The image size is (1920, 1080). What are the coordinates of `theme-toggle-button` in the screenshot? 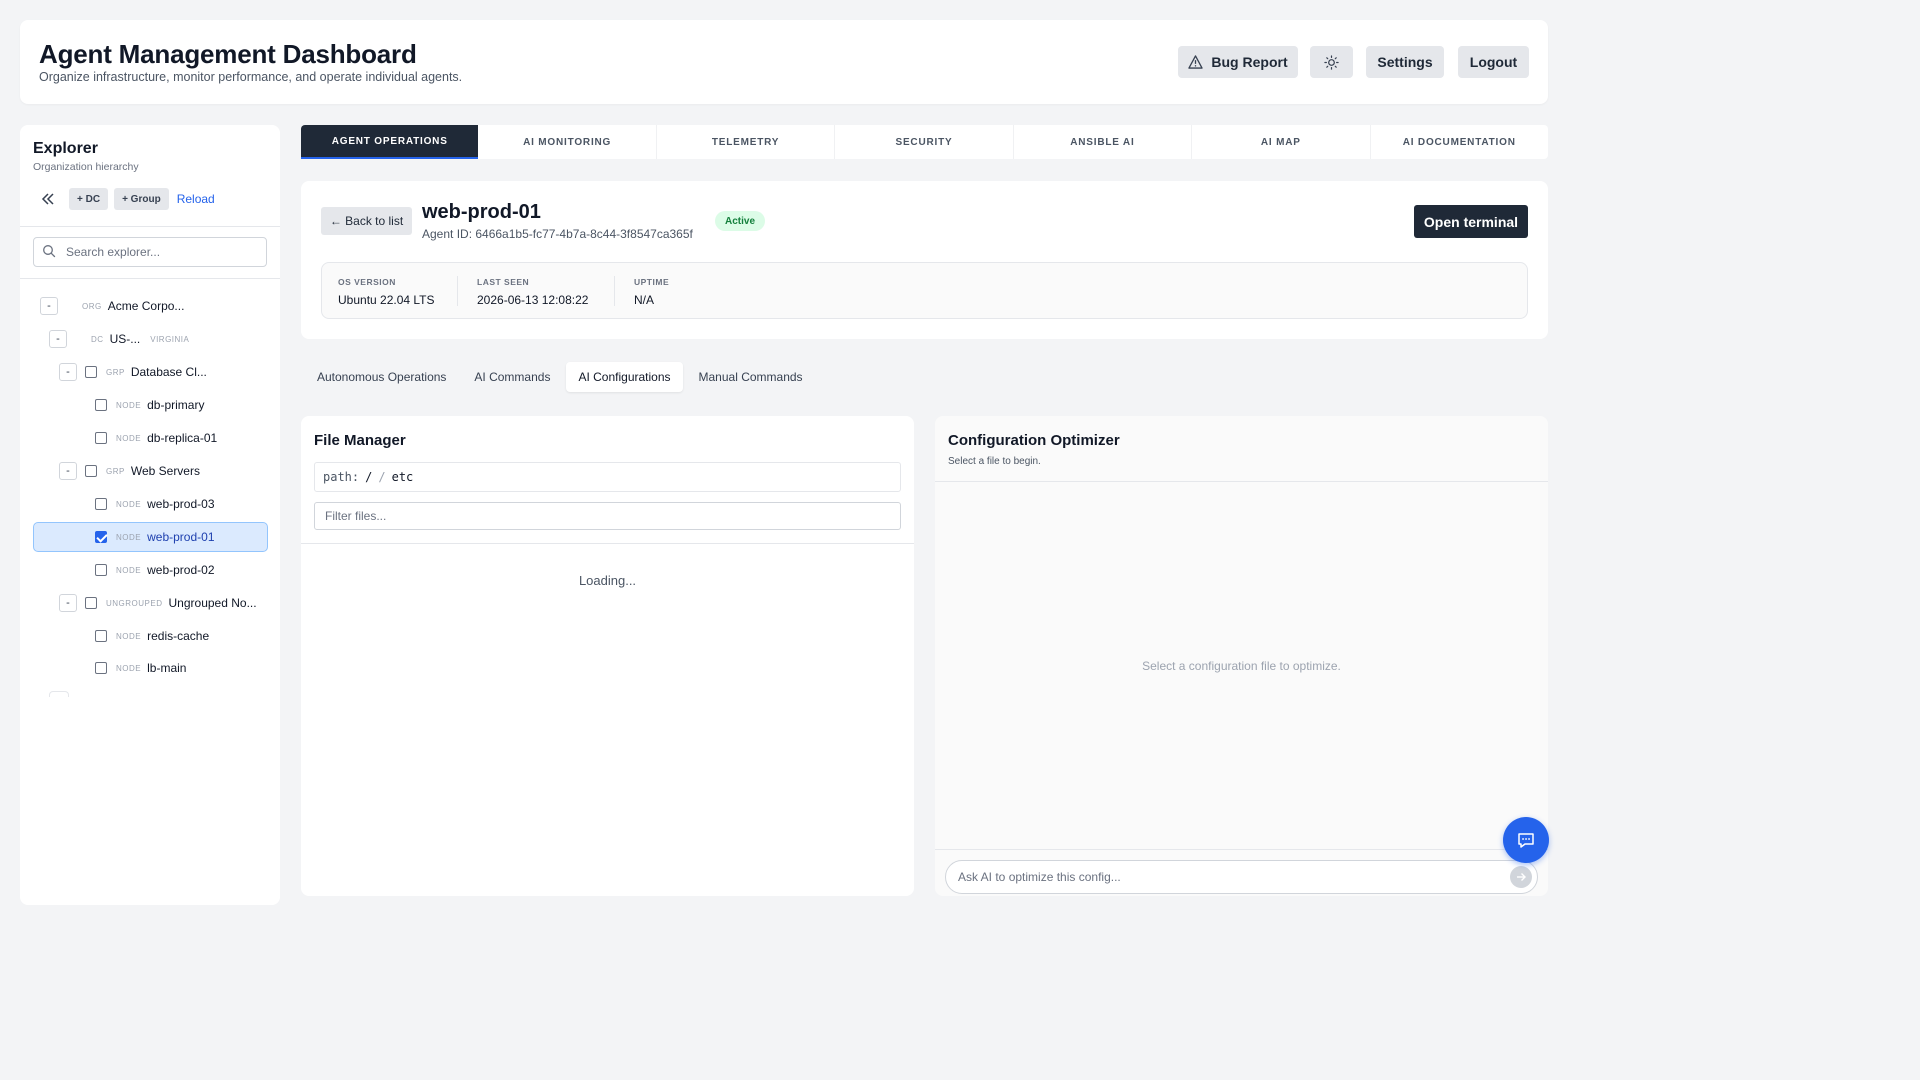 It's located at (1331, 62).